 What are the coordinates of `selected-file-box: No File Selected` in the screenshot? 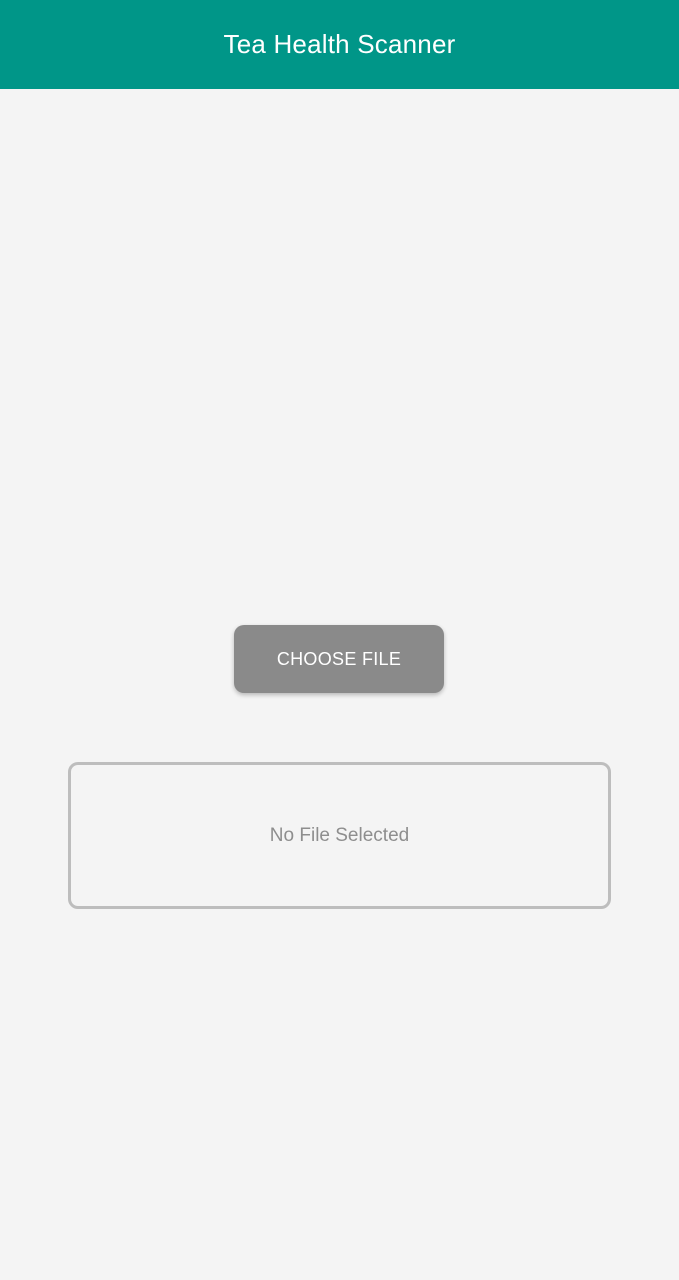 It's located at (339, 835).